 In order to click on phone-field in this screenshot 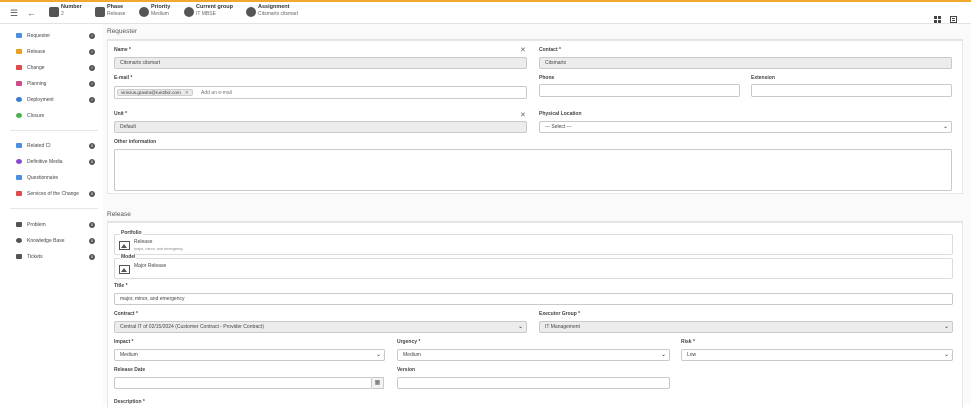, I will do `click(639, 90)`.